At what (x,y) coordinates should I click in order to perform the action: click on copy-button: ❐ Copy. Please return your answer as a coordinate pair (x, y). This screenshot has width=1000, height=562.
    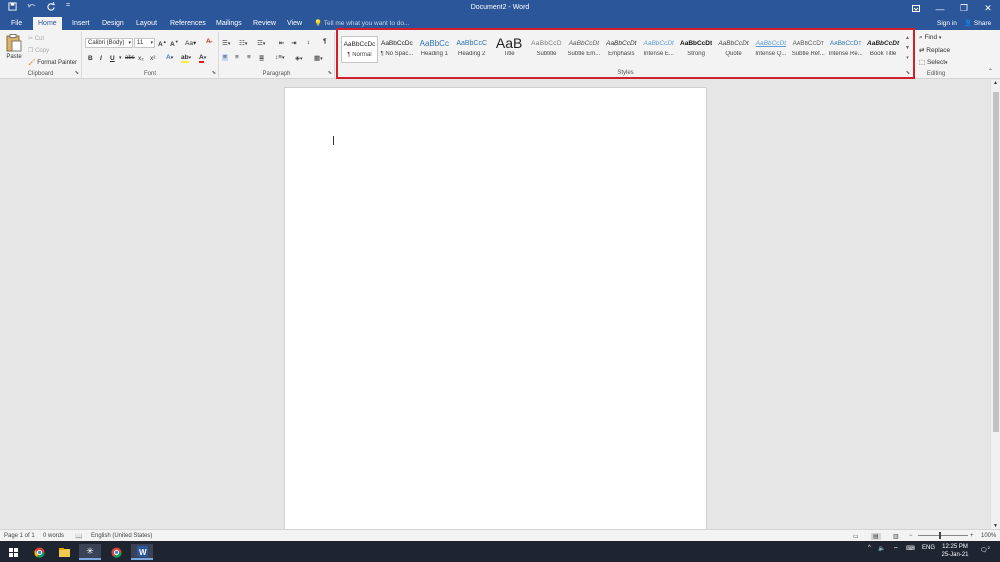
    Looking at the image, I should click on (38, 50).